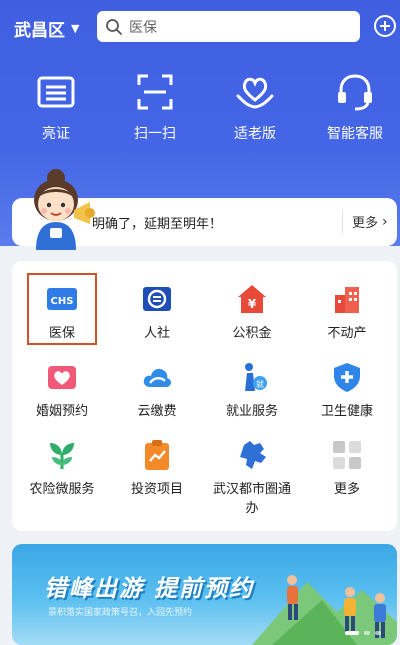 Image resolution: width=400 pixels, height=645 pixels. What do you see at coordinates (157, 455) in the screenshot?
I see `investment-clipboard-icon` at bounding box center [157, 455].